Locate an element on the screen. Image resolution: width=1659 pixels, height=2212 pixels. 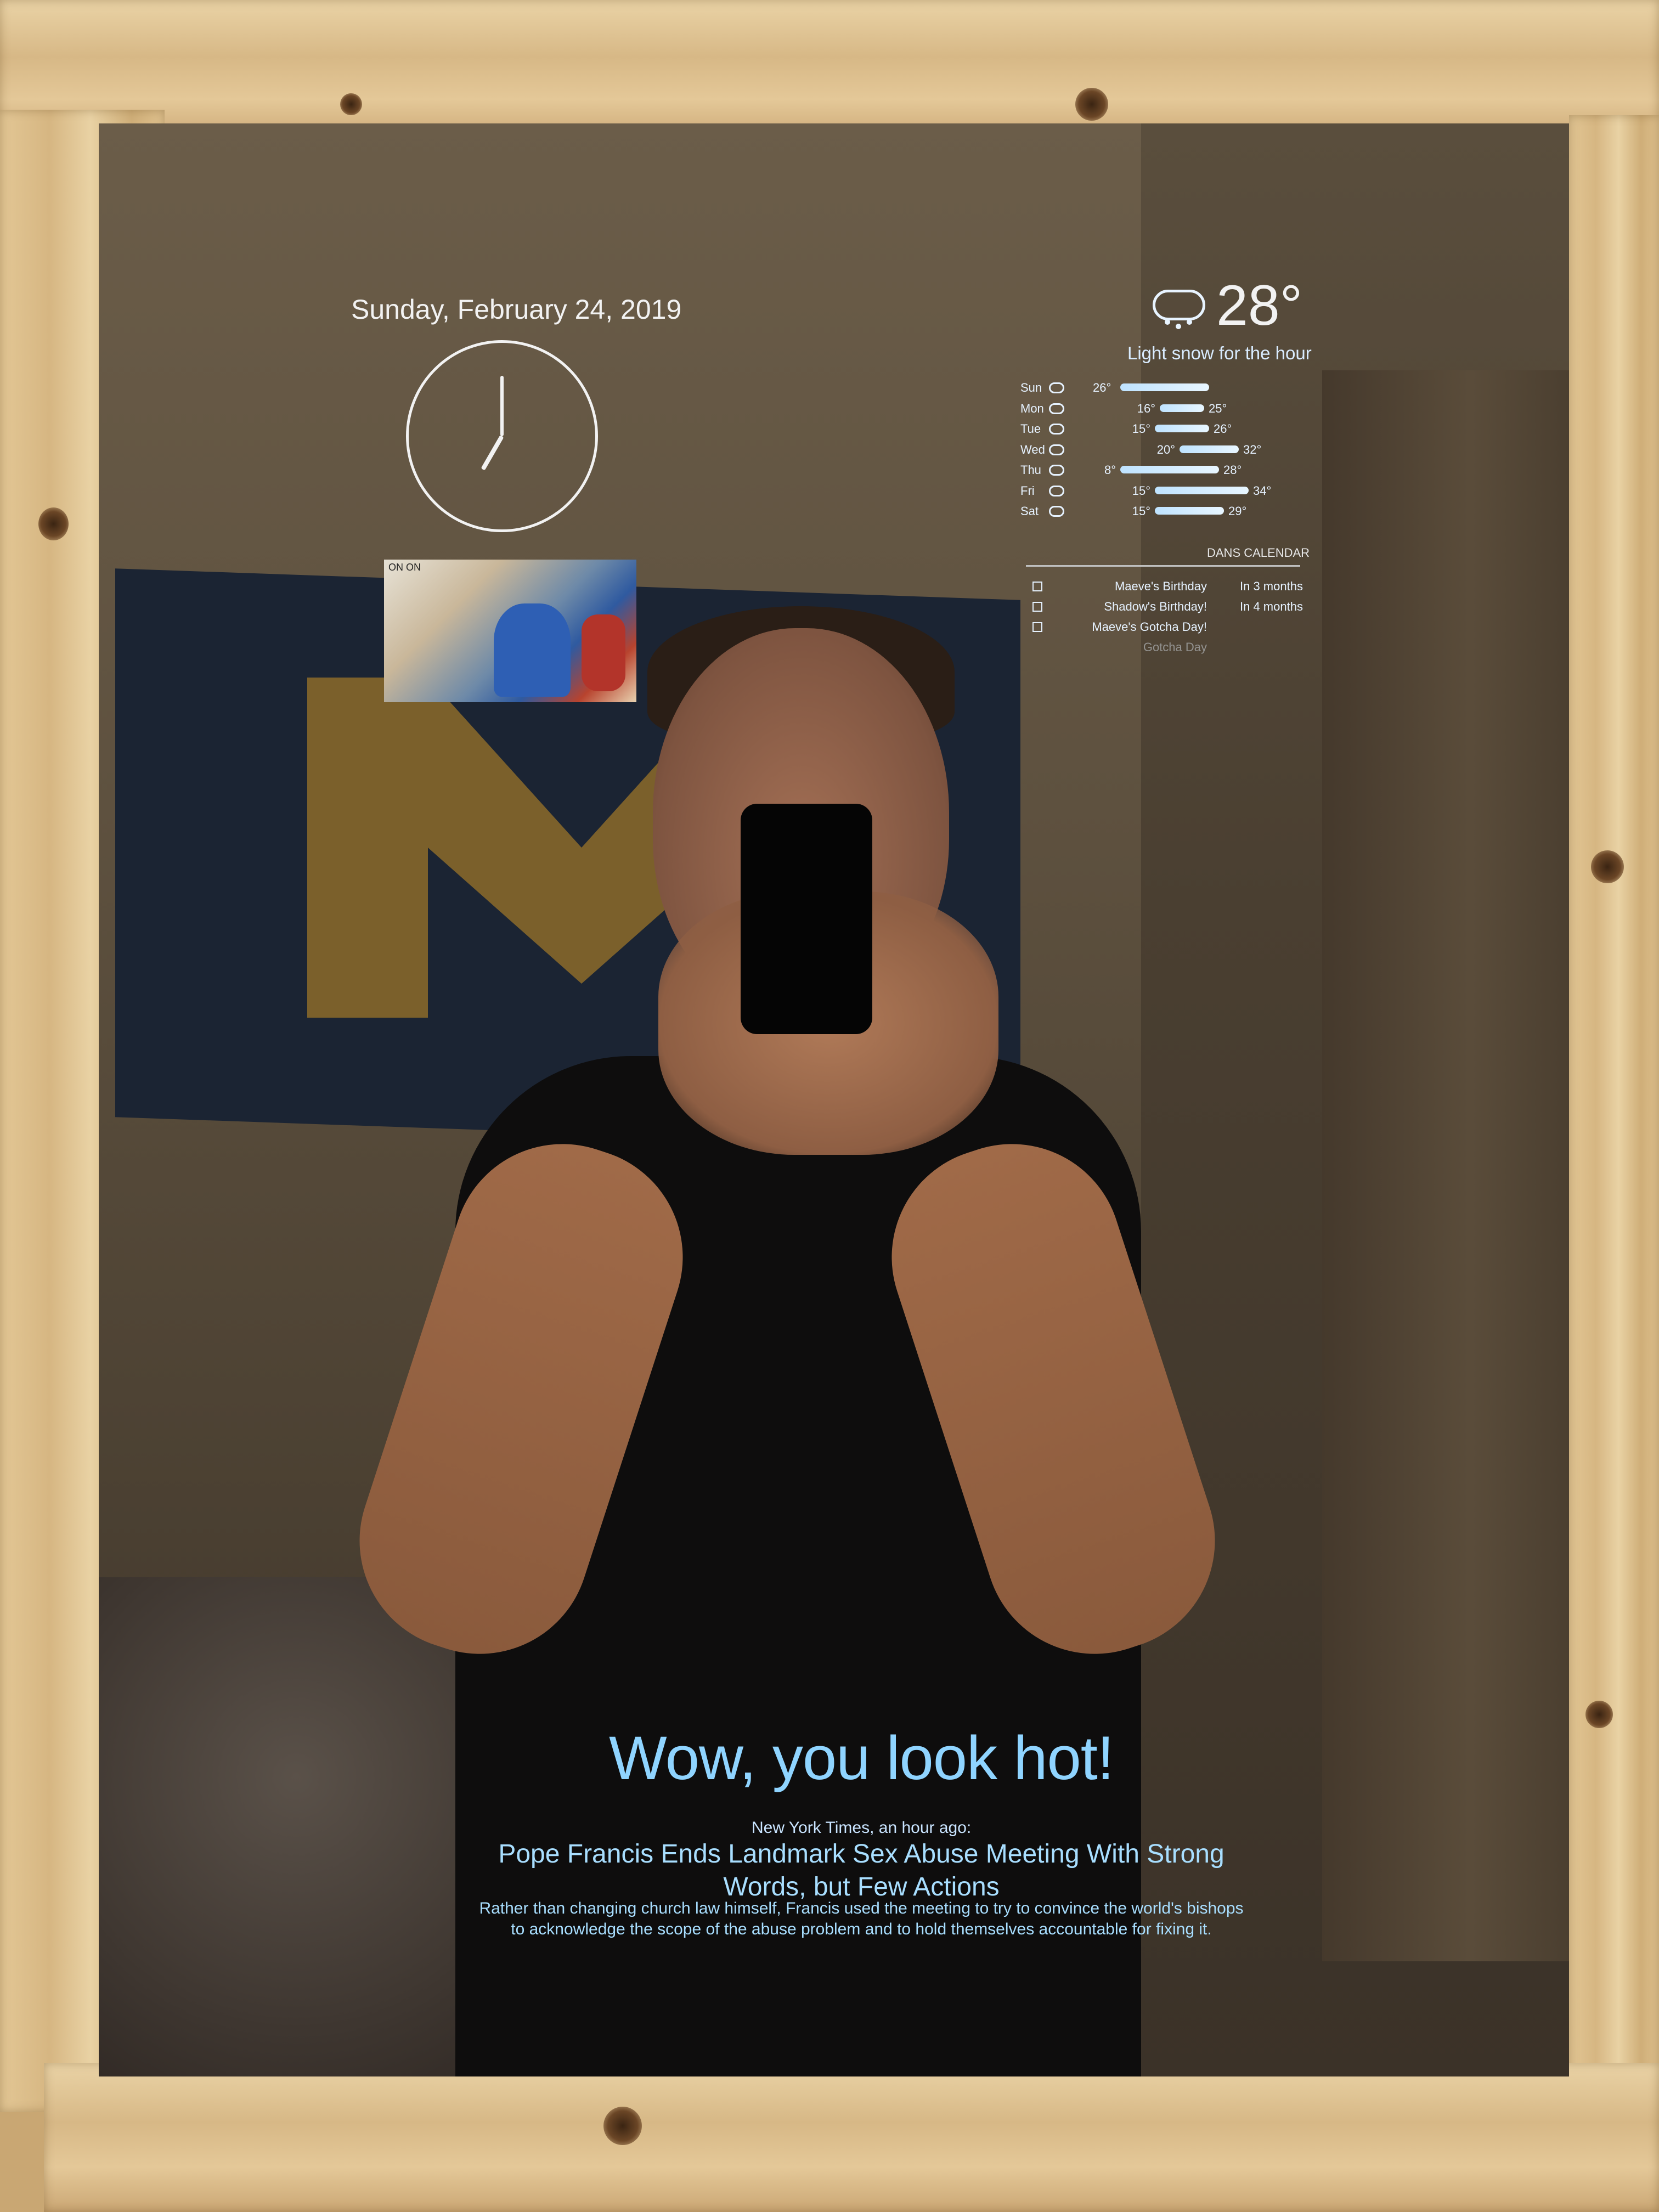
forecast-day: Sat is located at coordinates (1029, 511).